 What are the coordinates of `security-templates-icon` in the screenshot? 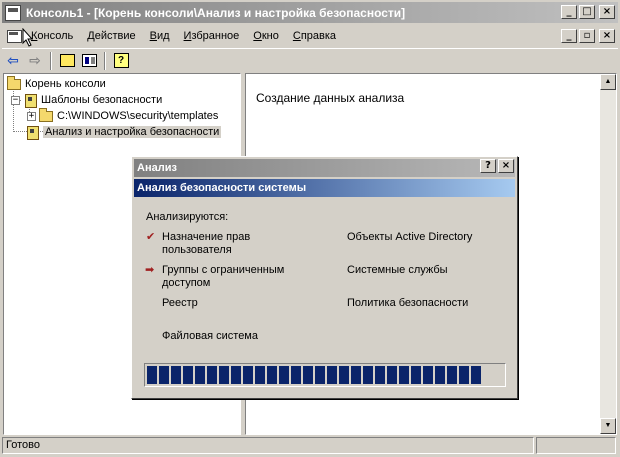 It's located at (30, 100).